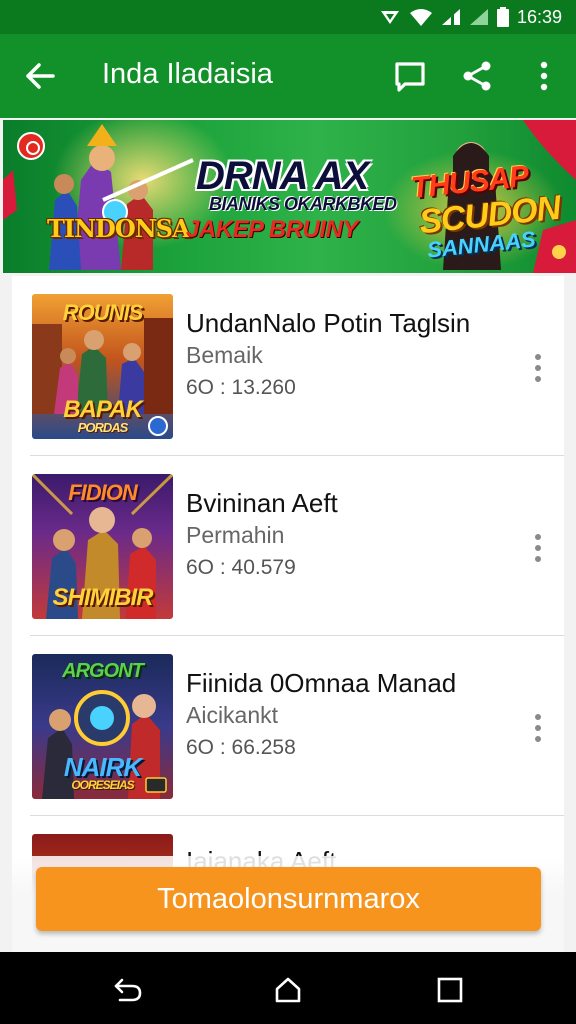 Image resolution: width=576 pixels, height=1024 pixels. Describe the element at coordinates (539, 16) in the screenshot. I see `status-time: 16:39` at that location.